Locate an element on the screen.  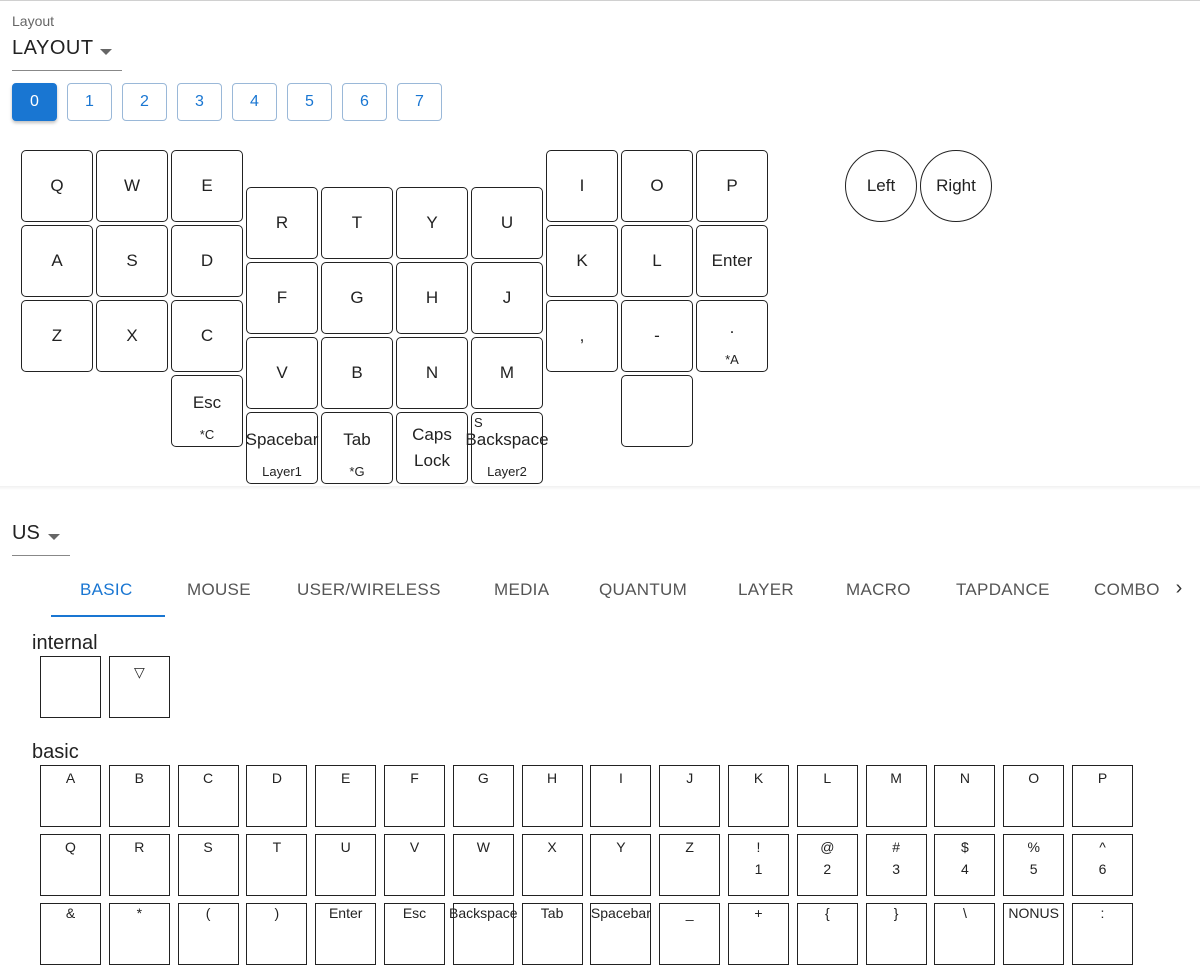
layout-select: LAYOUT is located at coordinates (67, 54).